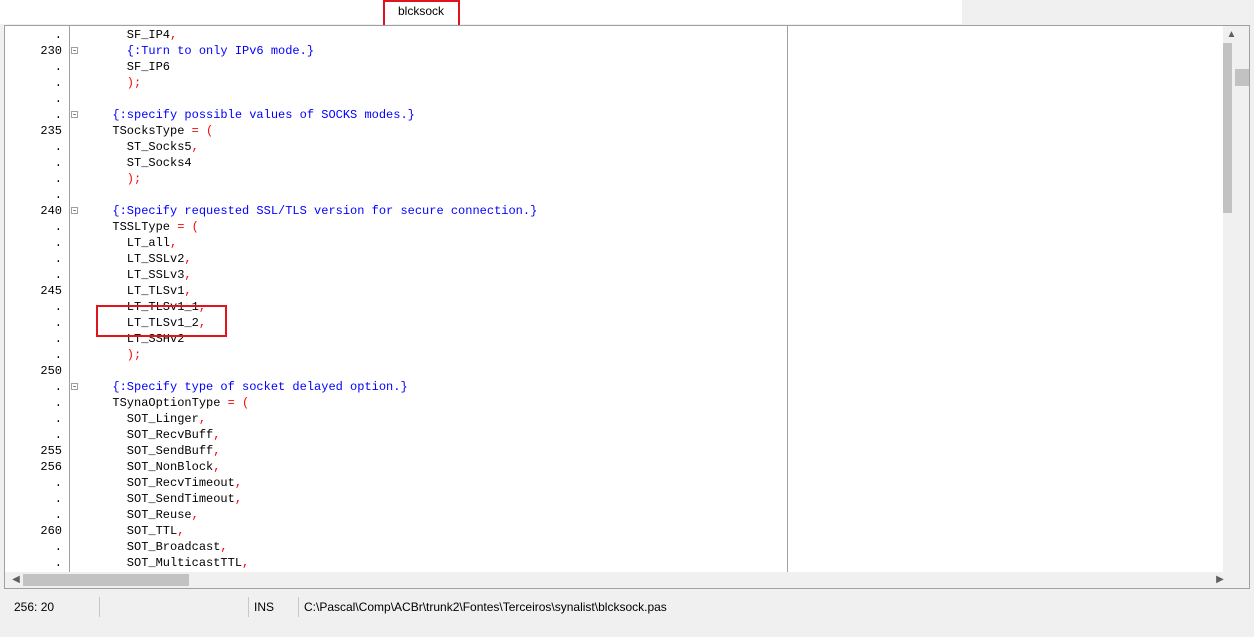 The height and width of the screenshot is (637, 1254). I want to click on code-comment: {:Turn to only IPv6 mode.}, so click(206, 51).